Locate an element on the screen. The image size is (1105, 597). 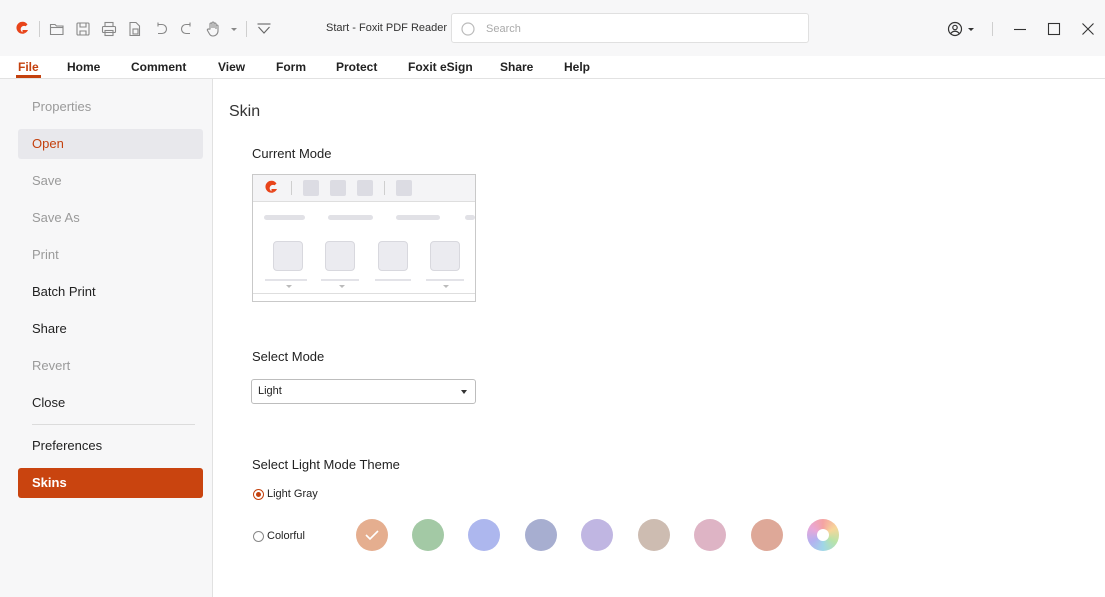
title-bar: Start - Foxit PDF Reader is located at coordinates (552, 28).